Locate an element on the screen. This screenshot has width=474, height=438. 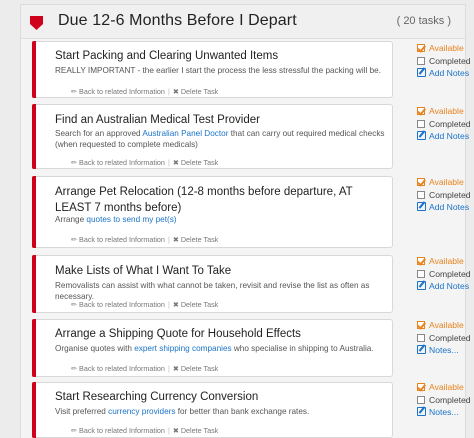
panel-doctor-link: Australian Panel Doctor is located at coordinates (185, 133).